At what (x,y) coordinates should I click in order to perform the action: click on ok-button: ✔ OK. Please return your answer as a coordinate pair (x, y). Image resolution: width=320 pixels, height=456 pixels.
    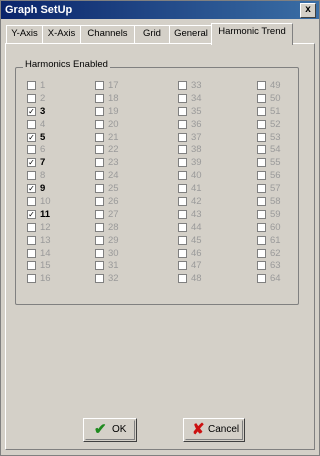
    Looking at the image, I should click on (110, 430).